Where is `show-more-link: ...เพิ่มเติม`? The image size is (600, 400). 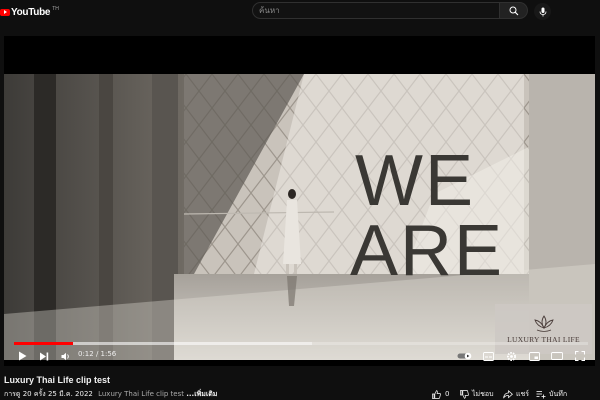
show-more-link: ...เพิ่มเติม is located at coordinates (201, 394).